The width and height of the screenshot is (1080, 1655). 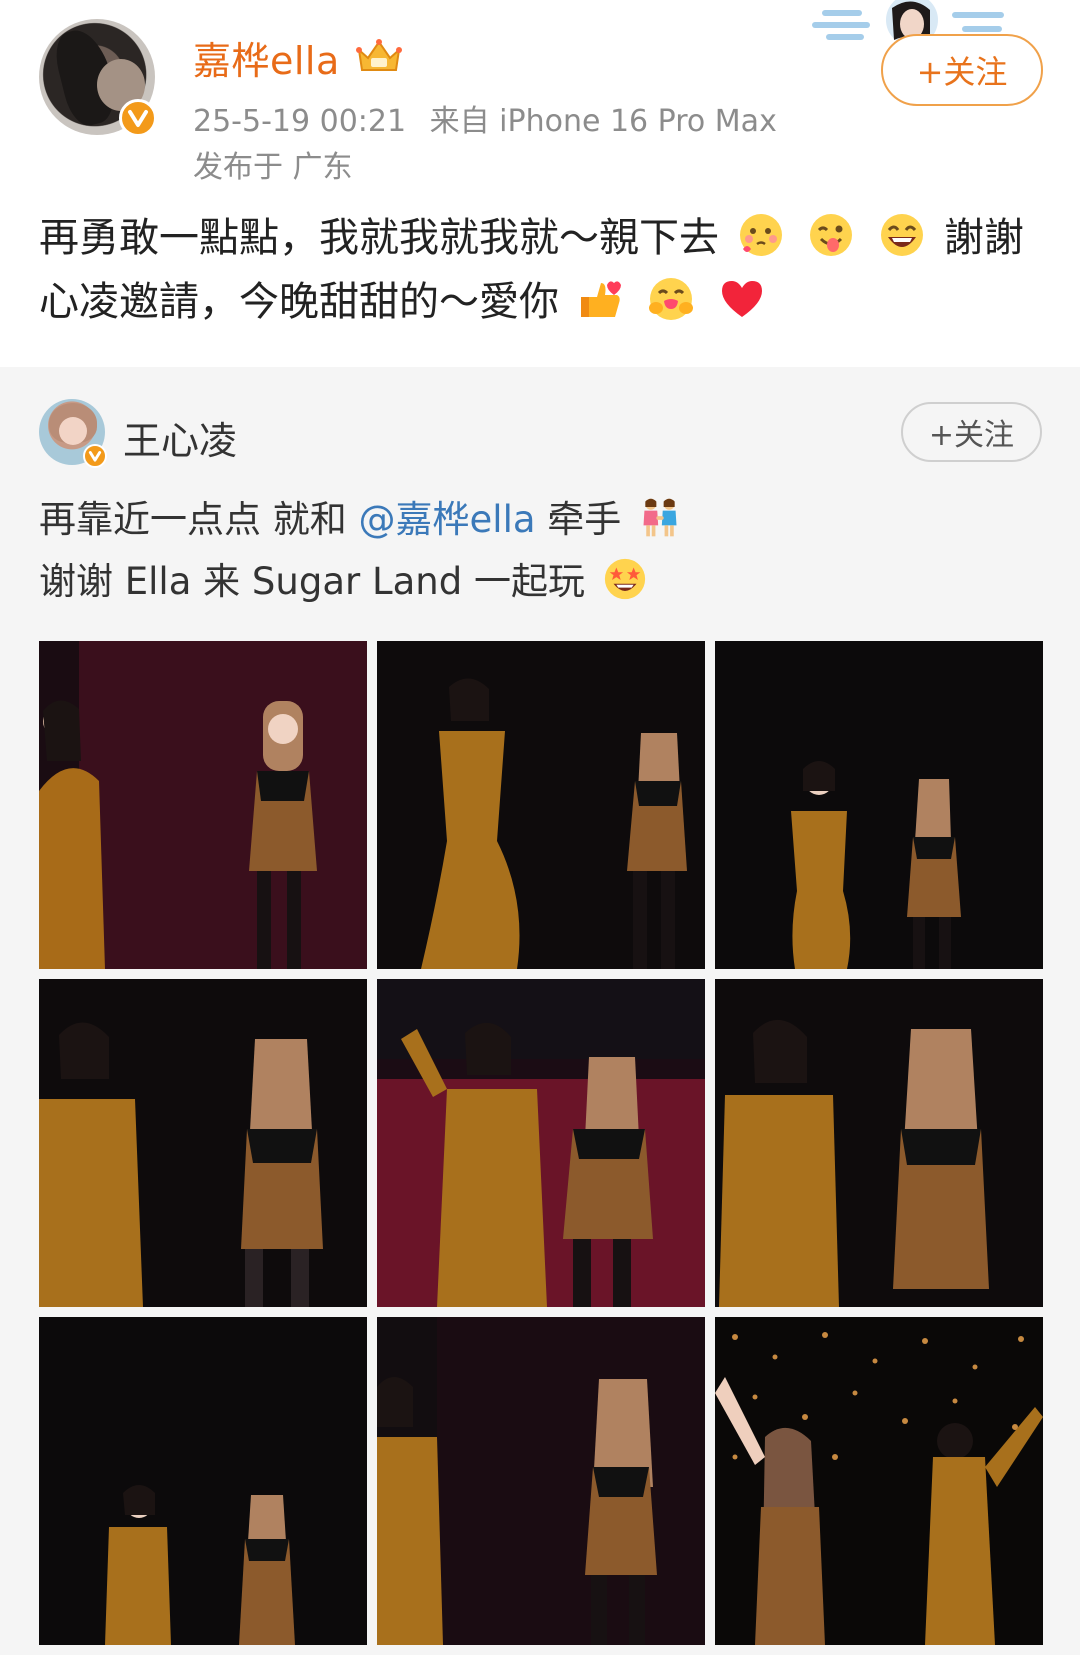 What do you see at coordinates (379, 238) in the screenshot?
I see `post-text-part-1: 再勇敢一點點，我就我就我就～親下去` at bounding box center [379, 238].